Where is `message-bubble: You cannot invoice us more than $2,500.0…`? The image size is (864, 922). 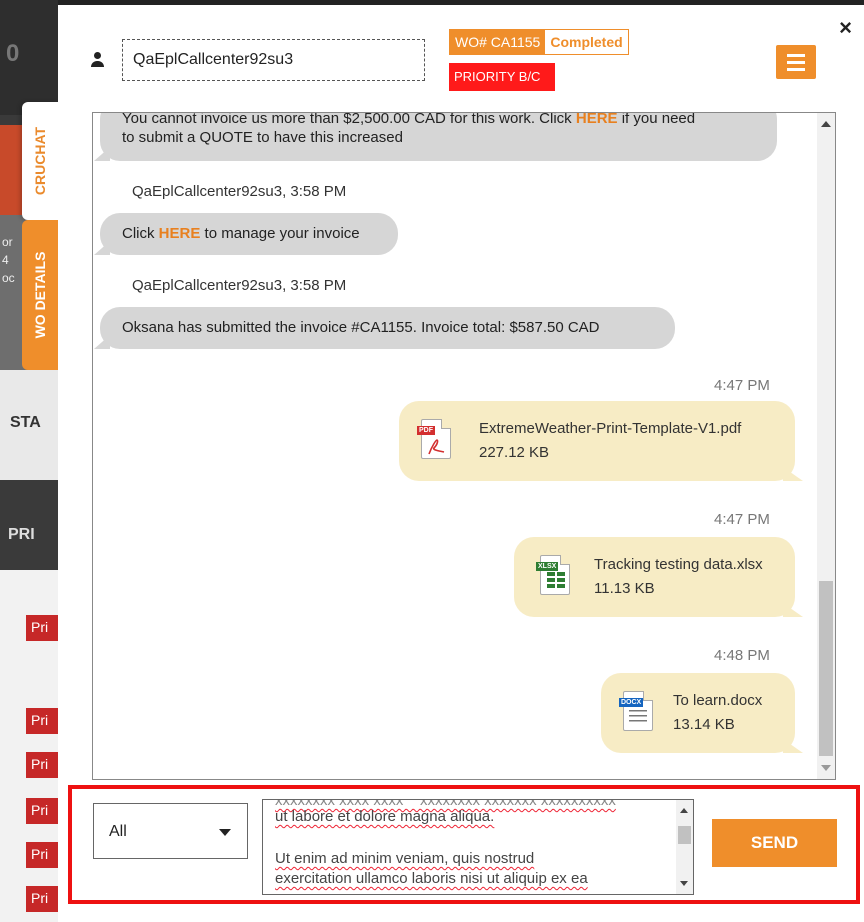 message-bubble: You cannot invoice us more than $2,500.0… is located at coordinates (438, 136).